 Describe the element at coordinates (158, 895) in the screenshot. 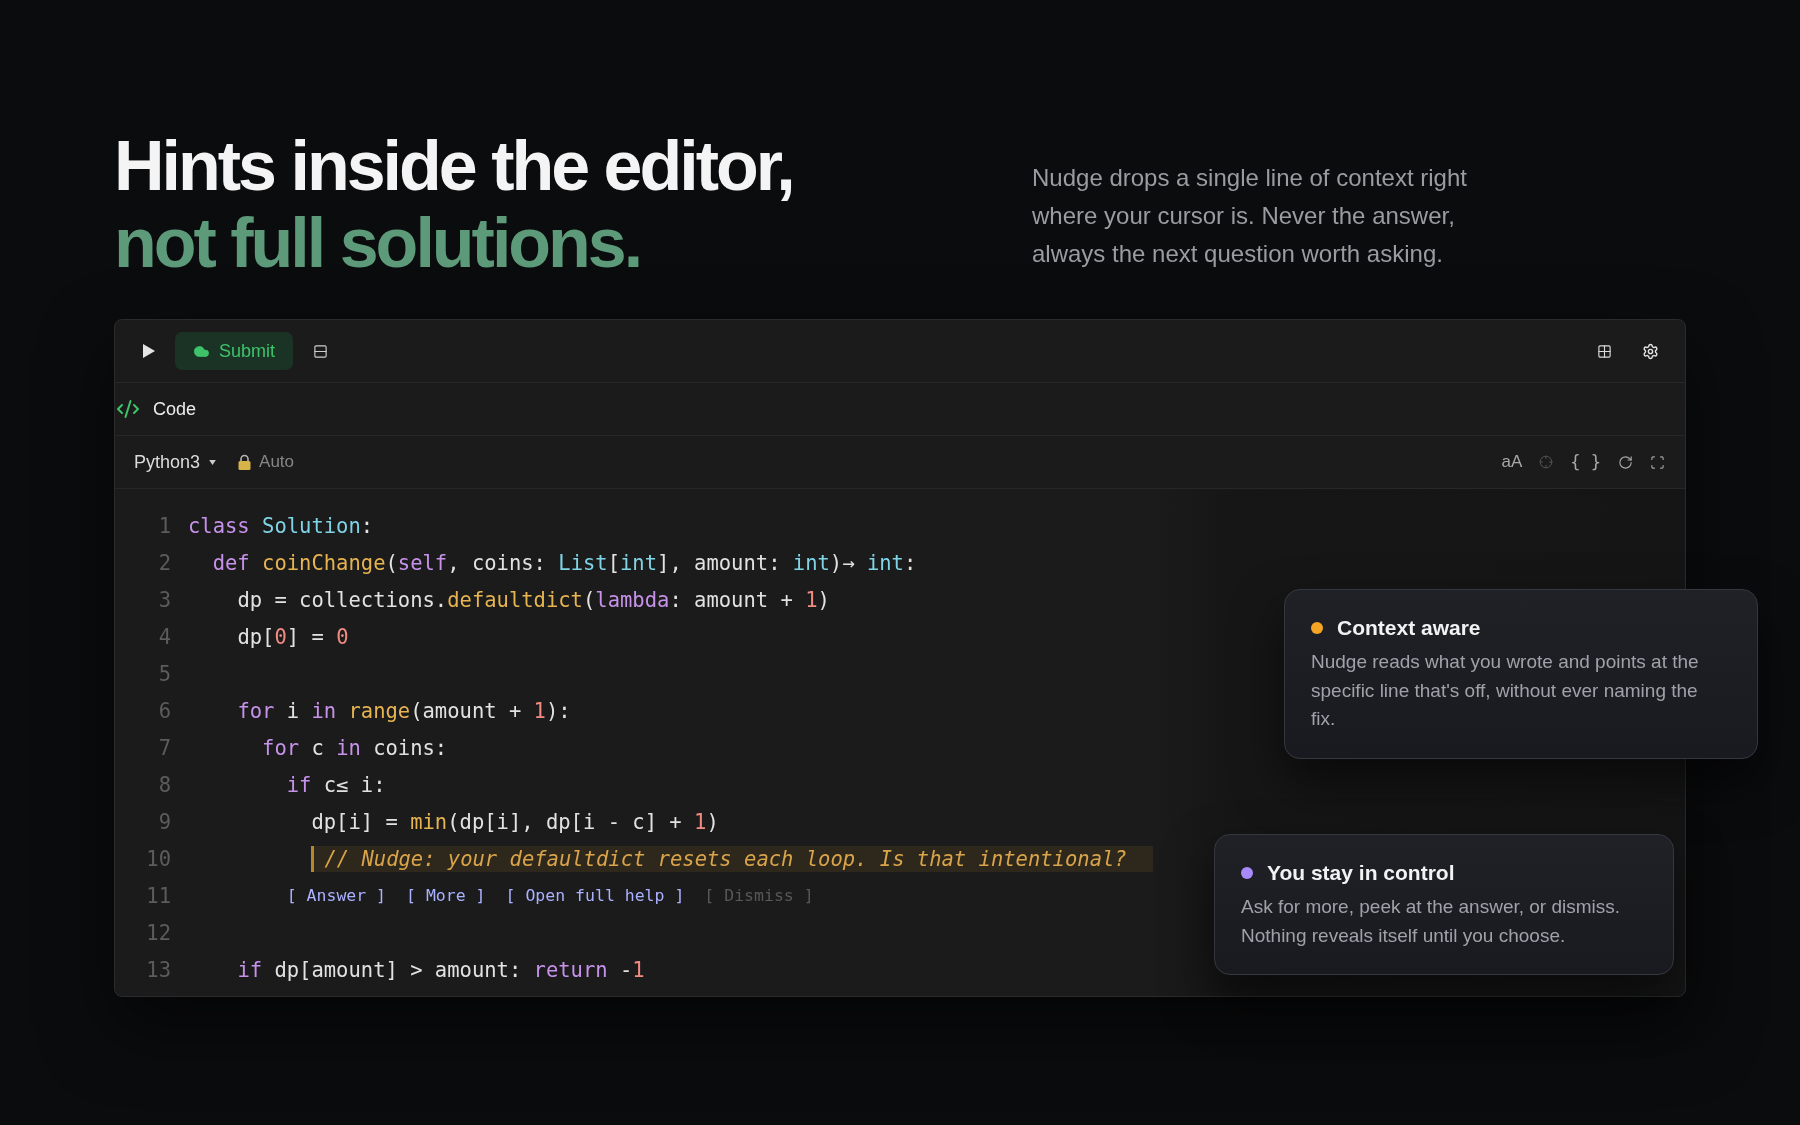

I see `line-number: 11` at that location.